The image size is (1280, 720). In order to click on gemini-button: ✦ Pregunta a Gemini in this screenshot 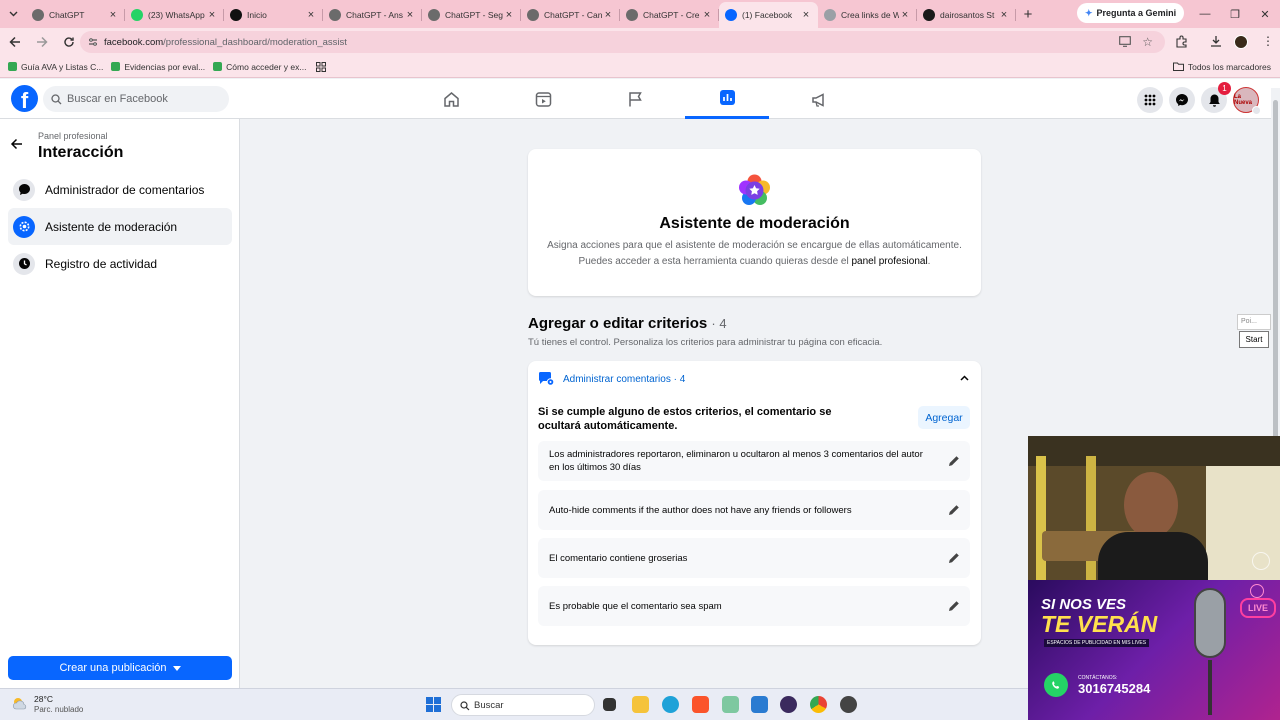, I will do `click(1131, 13)`.